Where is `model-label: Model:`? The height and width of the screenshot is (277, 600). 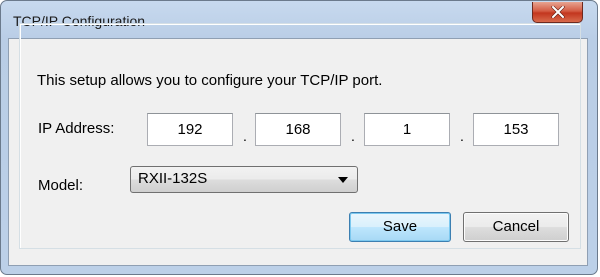 model-label: Model: is located at coordinates (61, 185).